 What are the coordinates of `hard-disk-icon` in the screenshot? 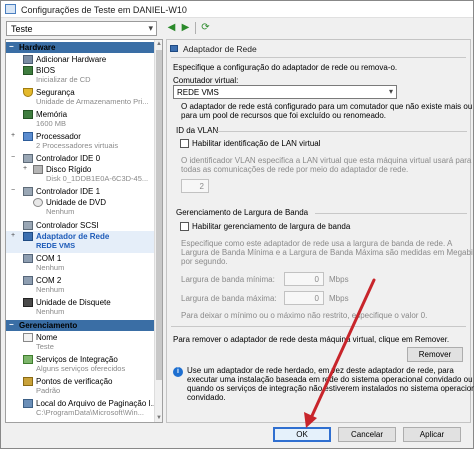 It's located at (38, 169).